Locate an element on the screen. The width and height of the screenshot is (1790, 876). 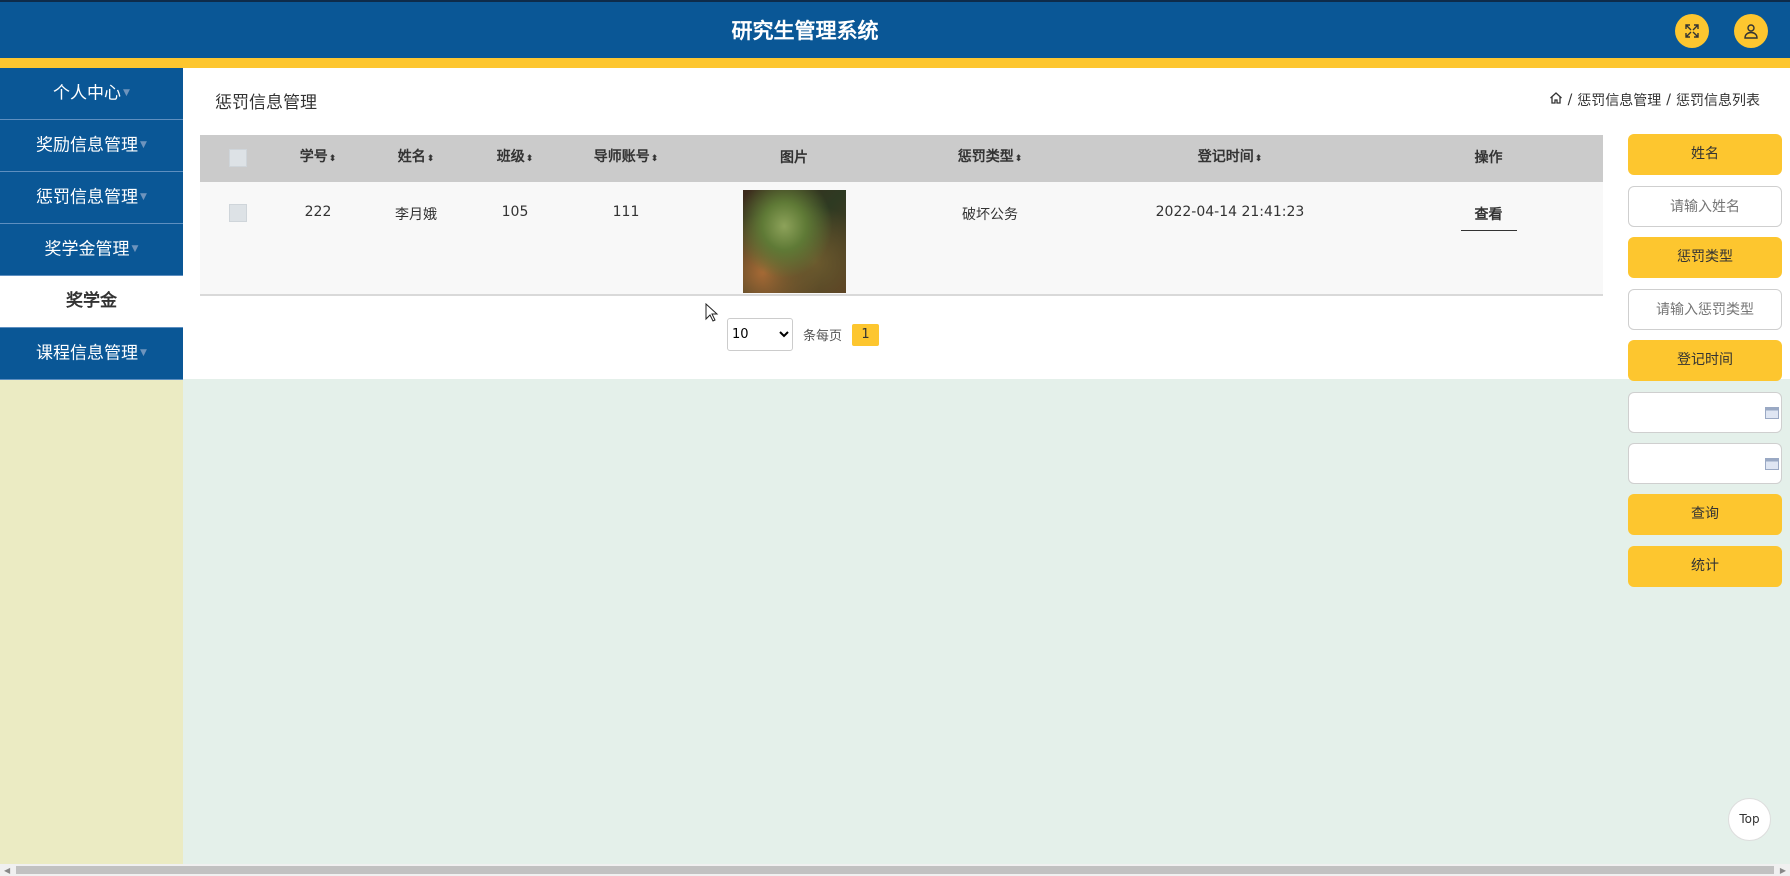
column-header-class: 班级⬍ is located at coordinates (515, 158).